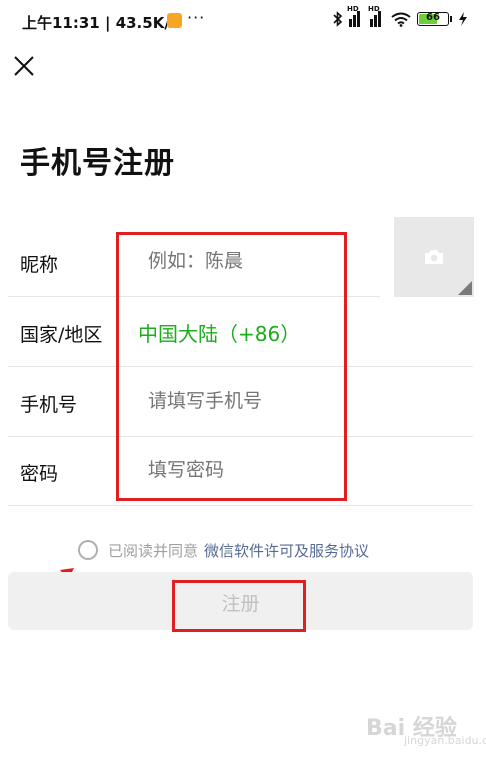 This screenshot has width=486, height=767. Describe the element at coordinates (376, 16) in the screenshot. I see `signal-2-icon: HD` at that location.